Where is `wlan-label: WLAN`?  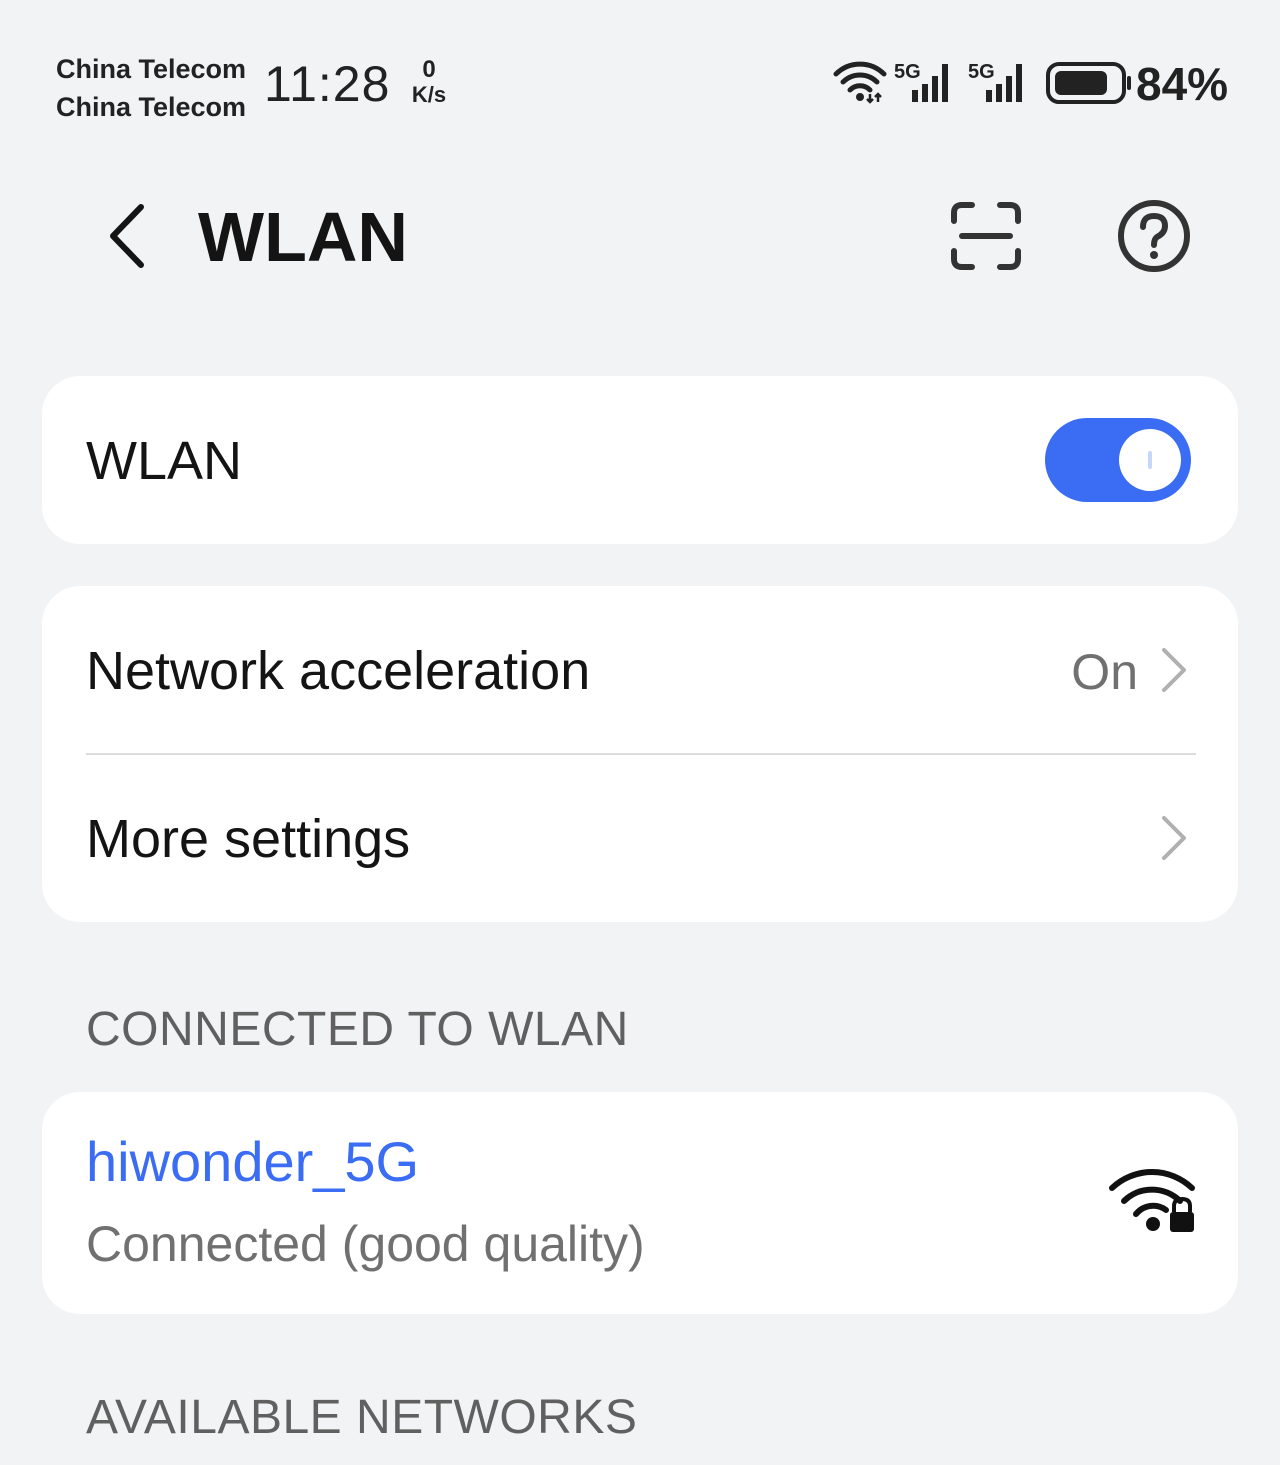 wlan-label: WLAN is located at coordinates (164, 461).